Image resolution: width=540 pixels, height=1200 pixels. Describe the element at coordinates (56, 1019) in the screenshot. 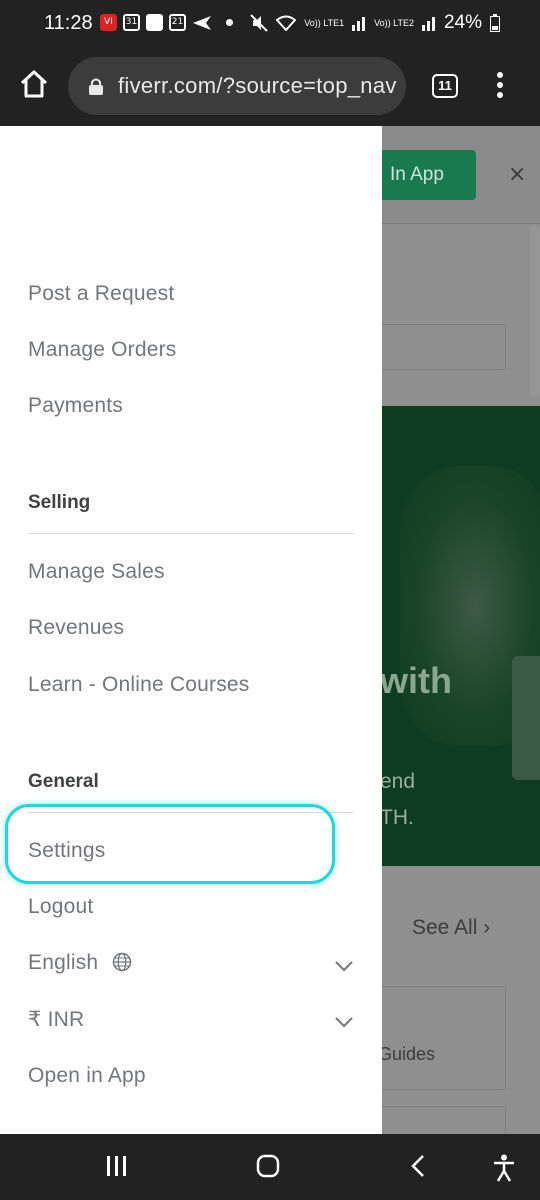

I see `currency-selector: ₹ INR` at that location.